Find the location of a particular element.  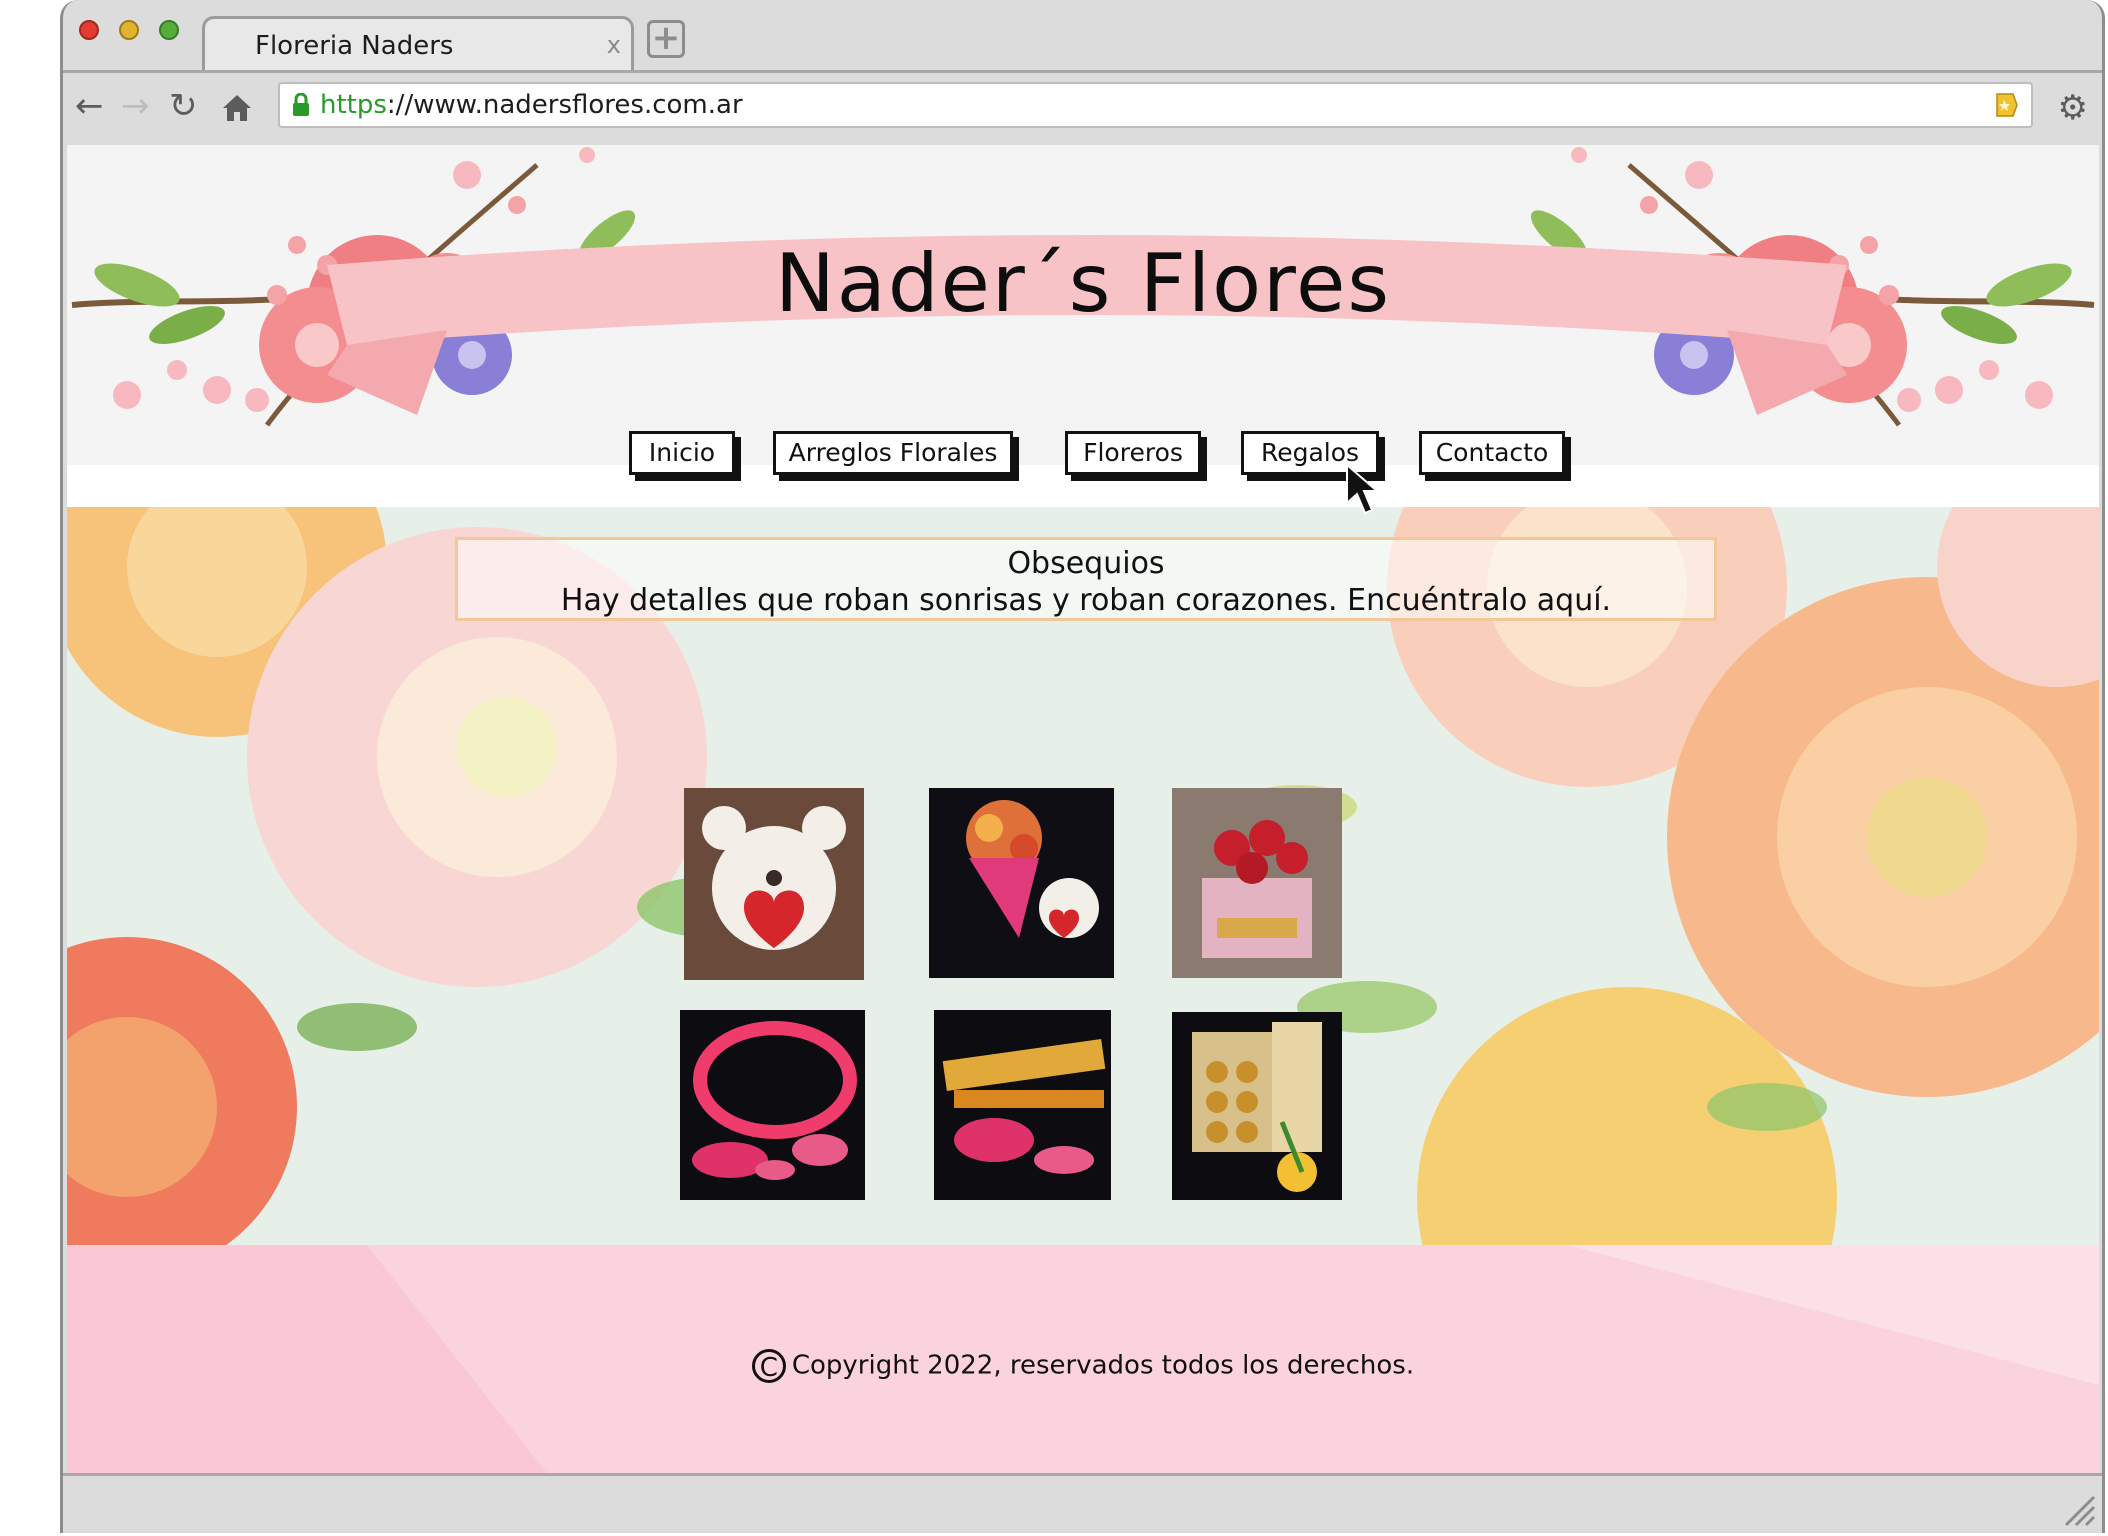

new-tab-button: + is located at coordinates (666, 39).